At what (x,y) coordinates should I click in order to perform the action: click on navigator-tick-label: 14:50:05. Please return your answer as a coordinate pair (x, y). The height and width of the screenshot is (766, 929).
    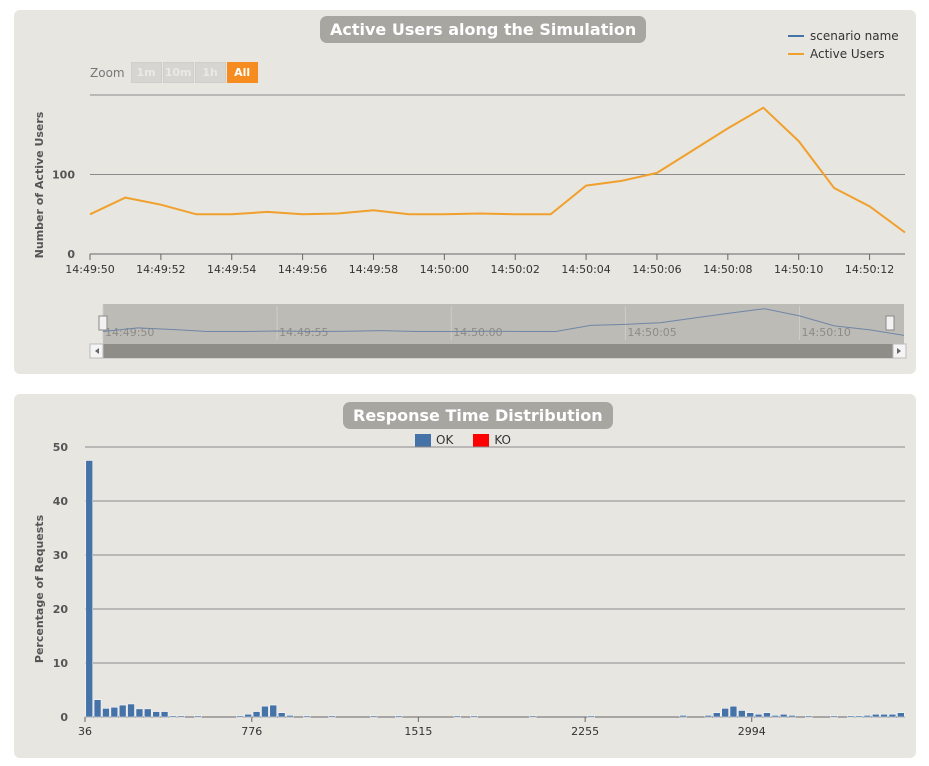
    Looking at the image, I should click on (651, 332).